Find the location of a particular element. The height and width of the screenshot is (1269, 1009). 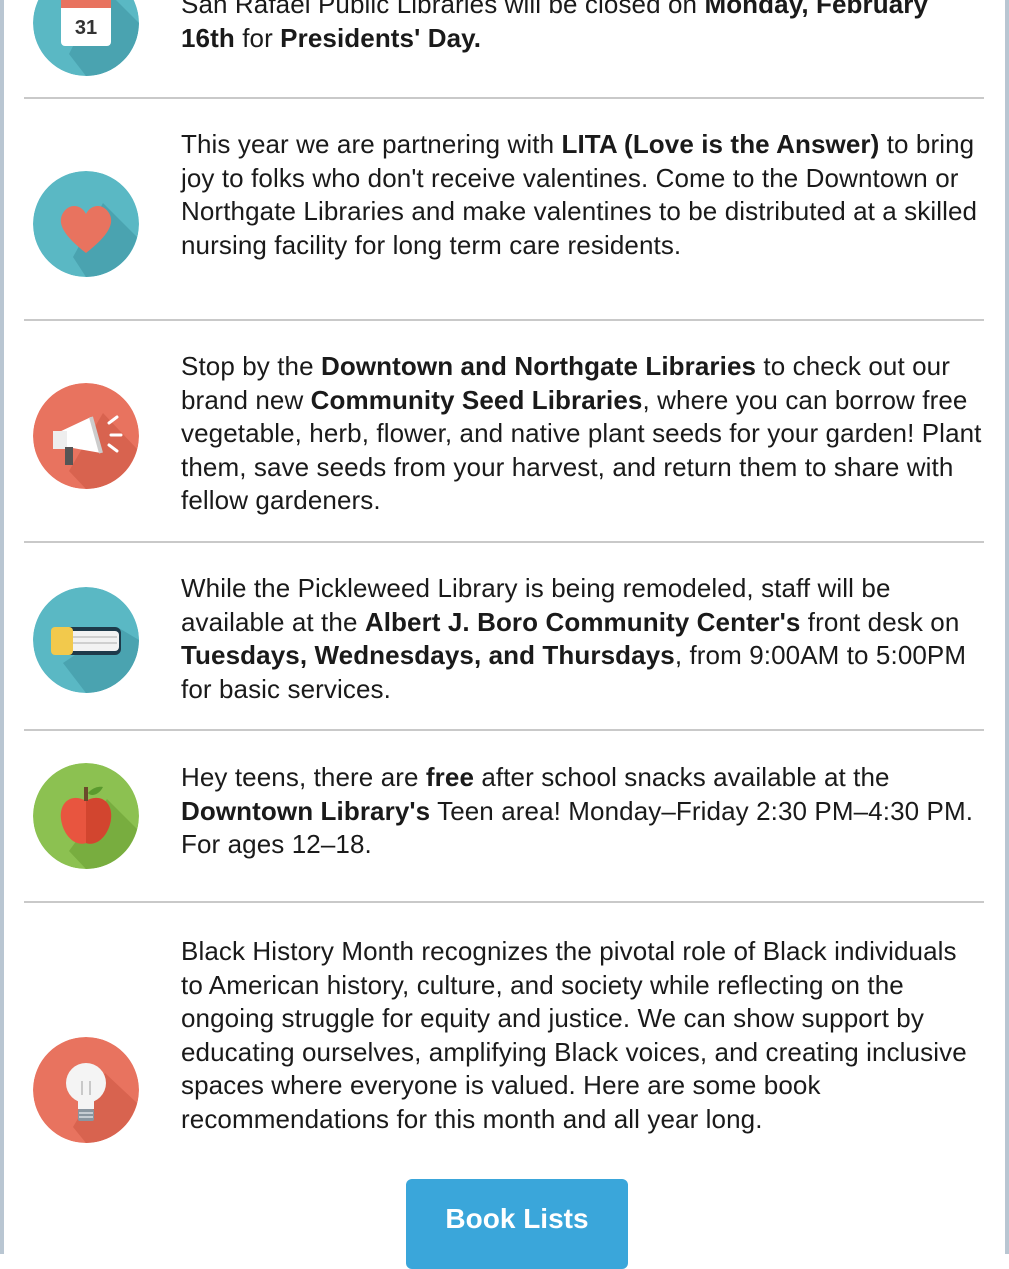

text-emphasis: Albert J. Boro Community Center's is located at coordinates (582, 621).